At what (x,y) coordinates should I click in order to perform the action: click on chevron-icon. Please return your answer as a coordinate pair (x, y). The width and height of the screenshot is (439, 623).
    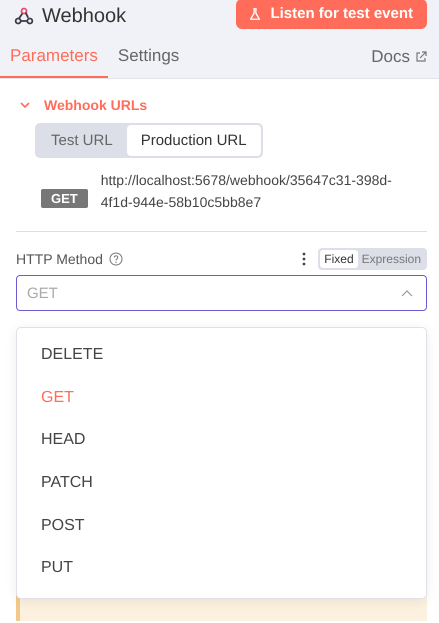
    Looking at the image, I should click on (25, 105).